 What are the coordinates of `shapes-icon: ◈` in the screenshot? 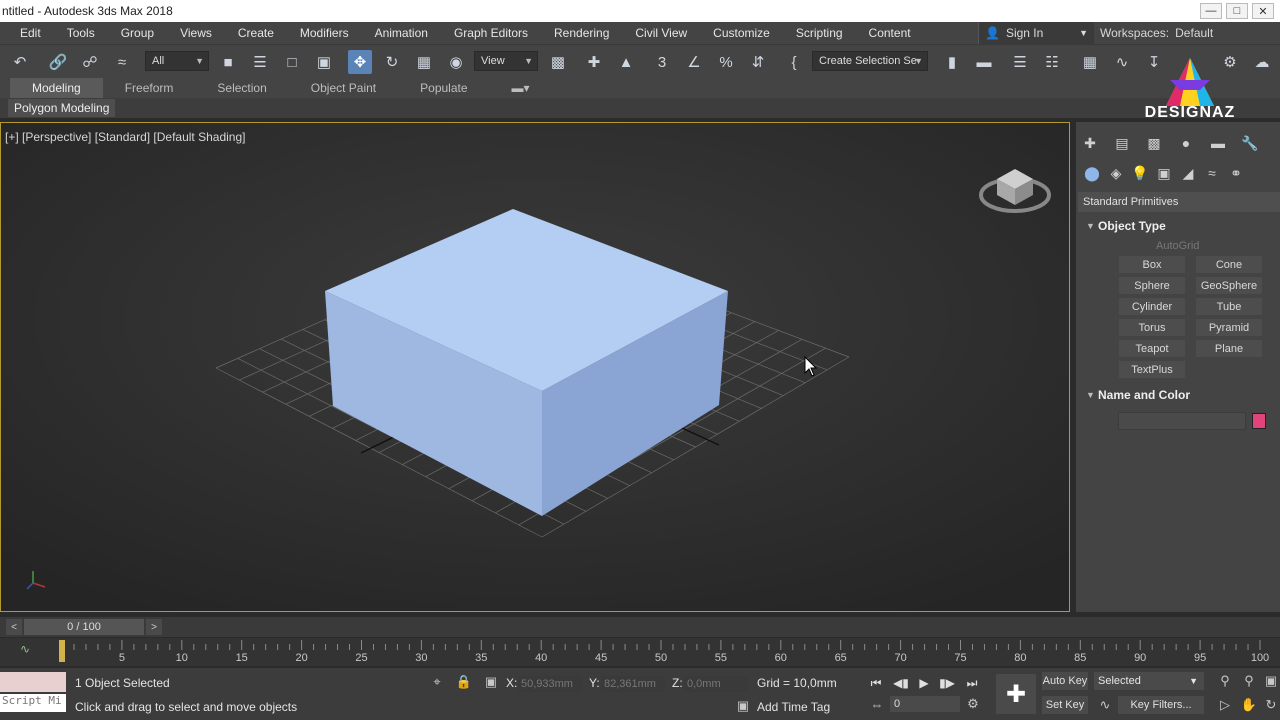 It's located at (1116, 173).